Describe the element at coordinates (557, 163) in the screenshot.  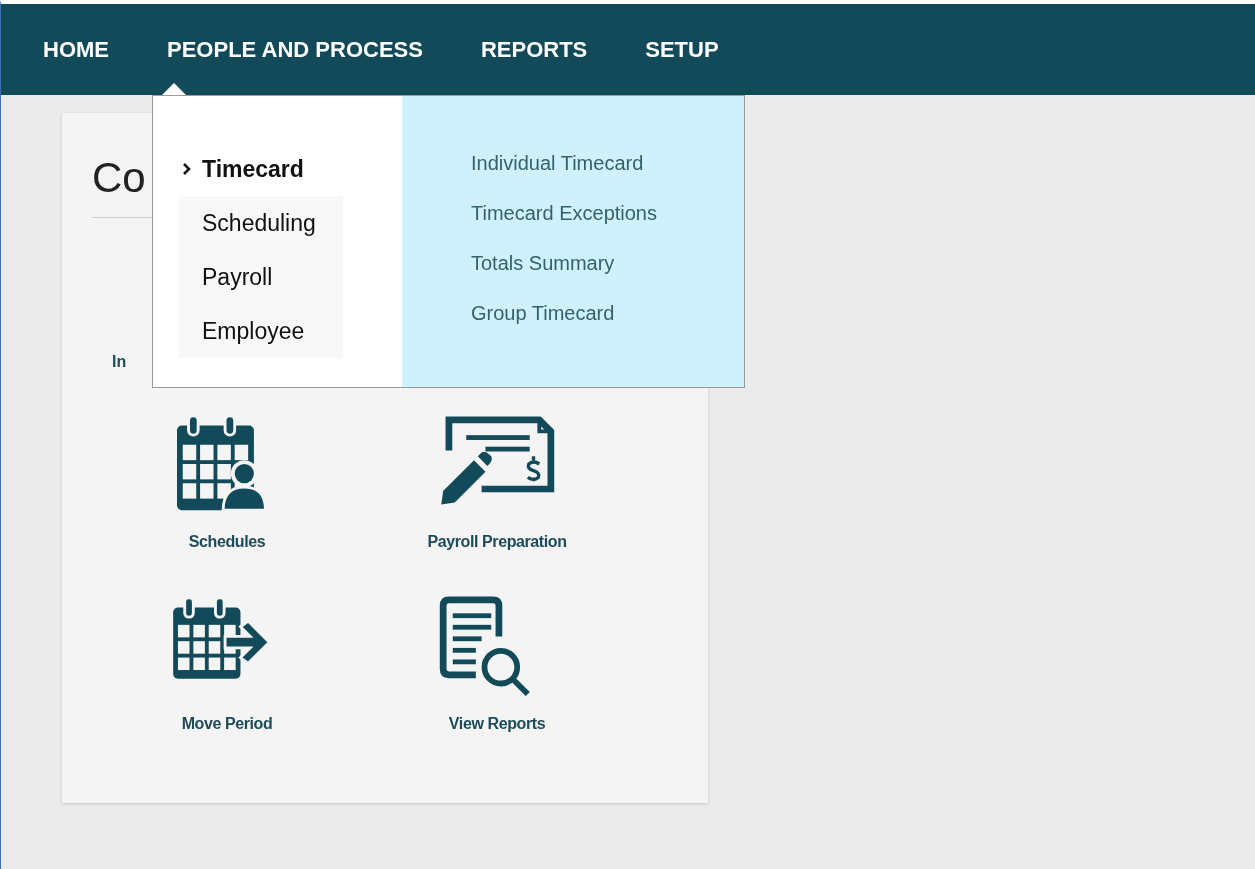
I see `submenu-link: Individual Timecard` at that location.